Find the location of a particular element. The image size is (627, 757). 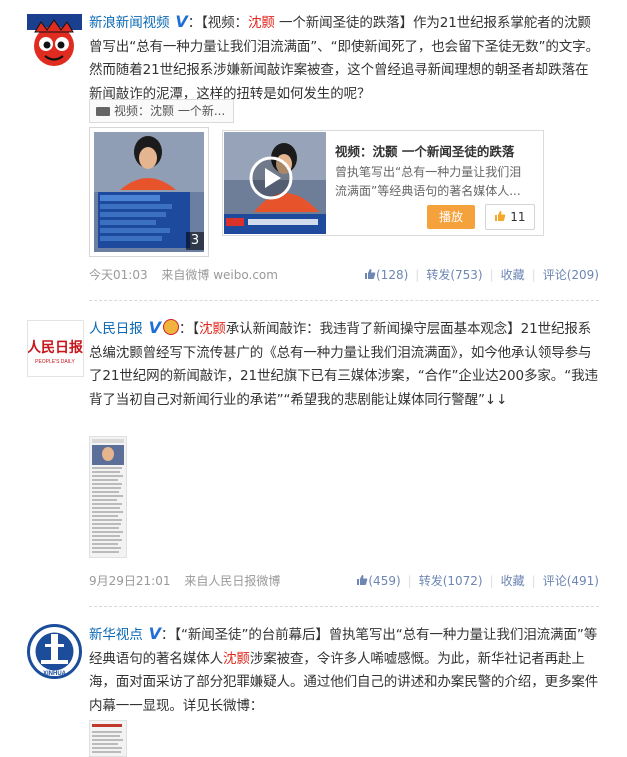

username-link: 新华视点 is located at coordinates (116, 635).